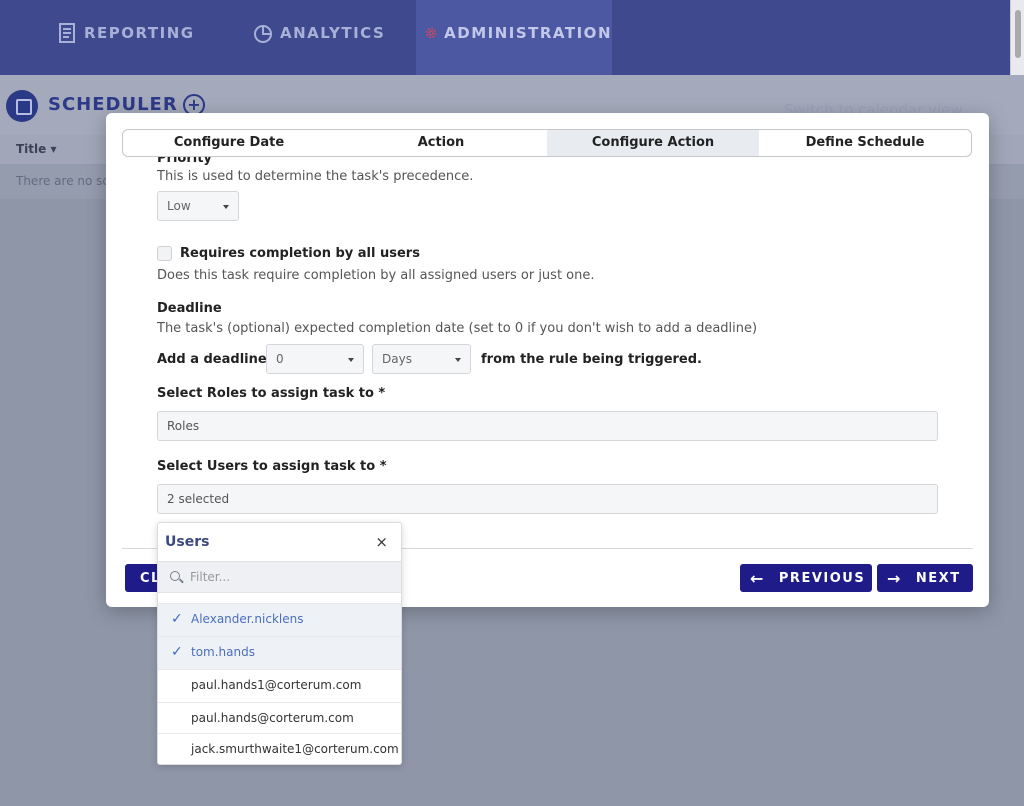 This screenshot has width=1024, height=806. What do you see at coordinates (865, 143) in the screenshot?
I see `tab-define-schedule: Define Schedule` at bounding box center [865, 143].